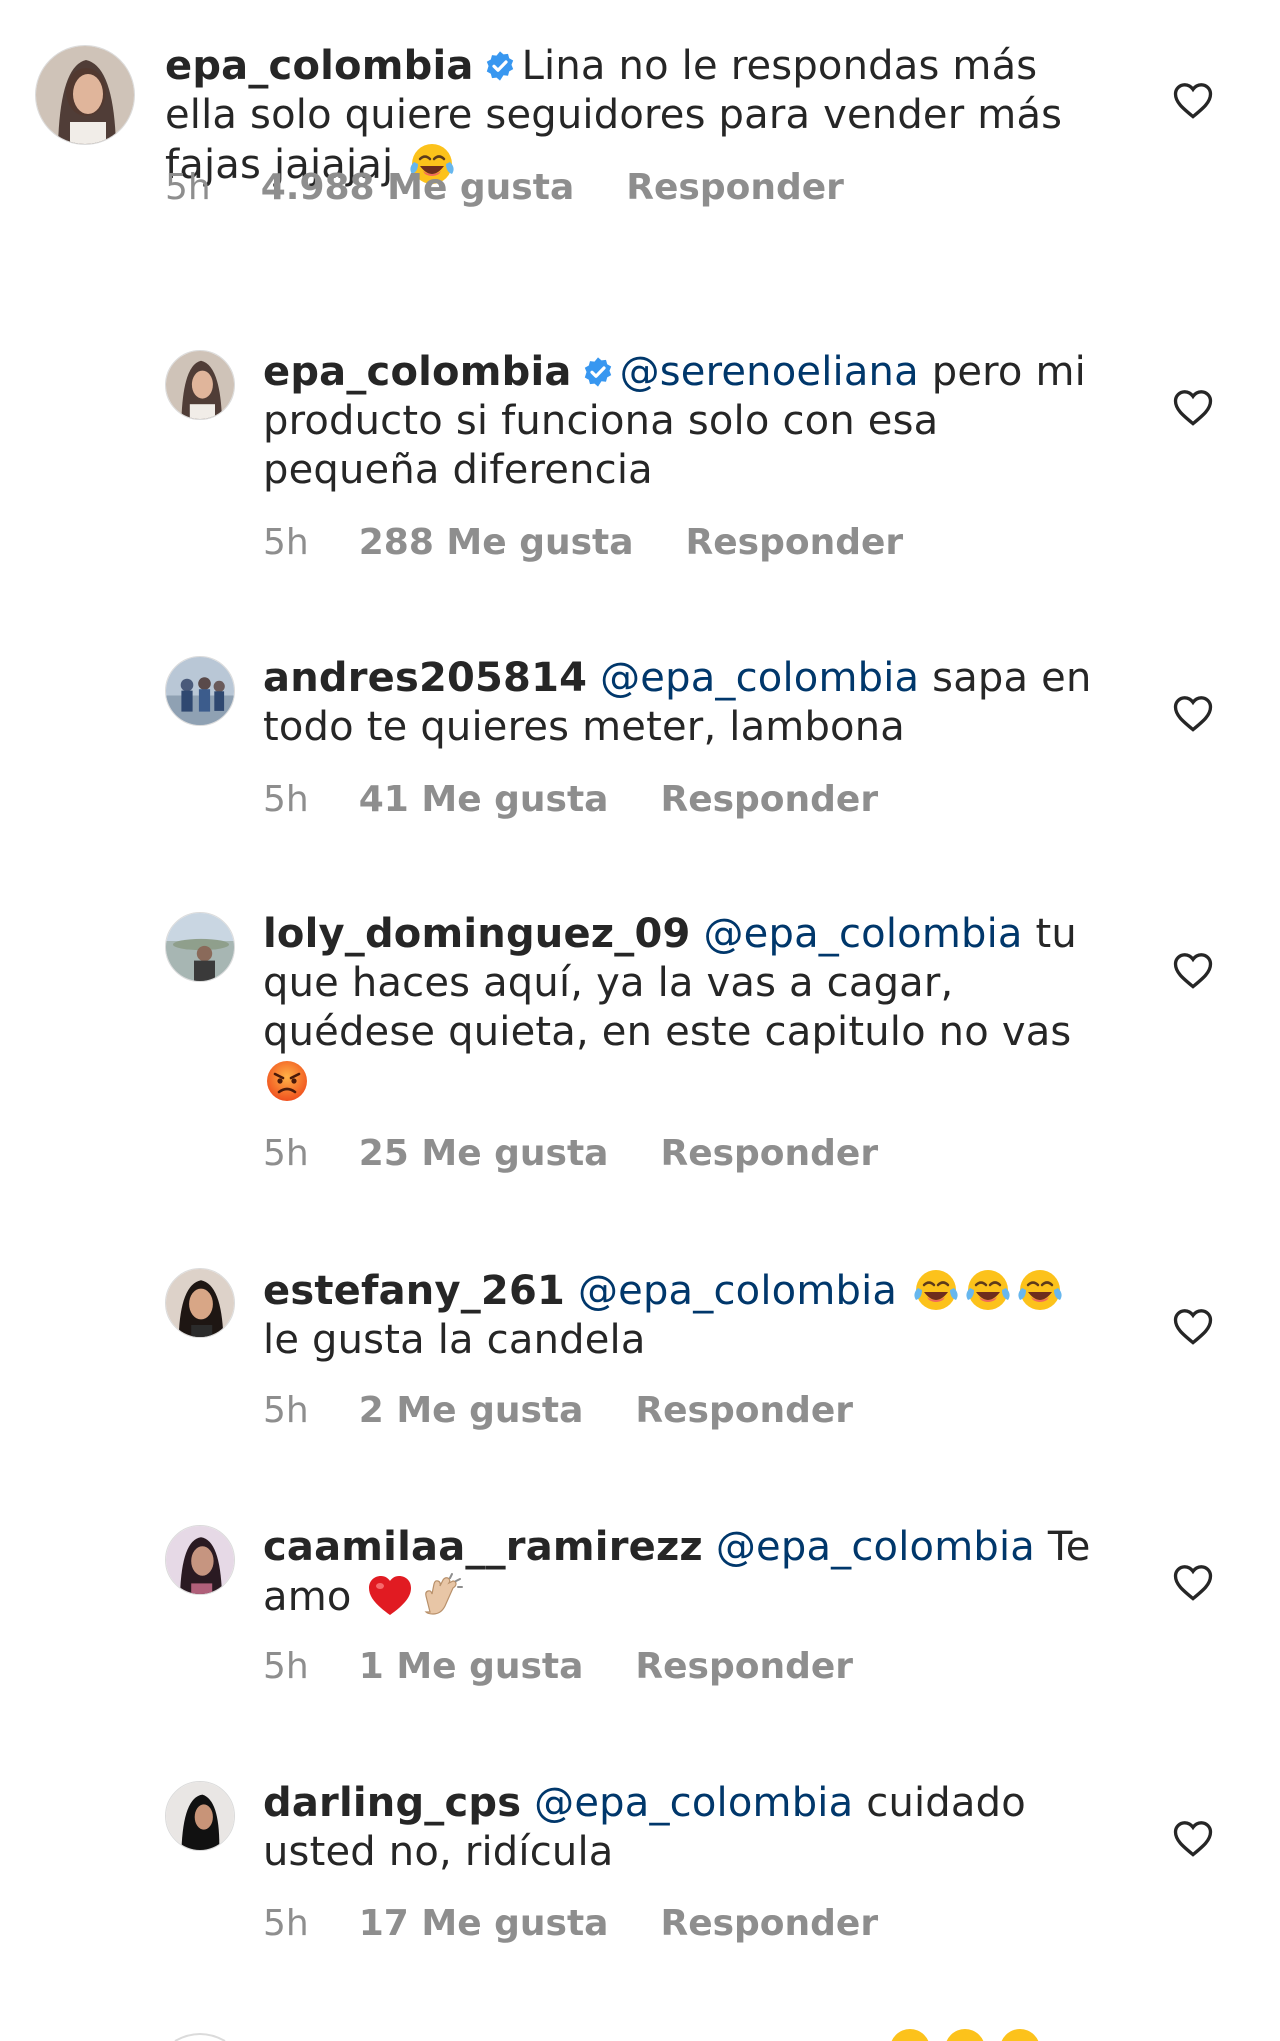 Image resolution: width=1280 pixels, height=2041 pixels. Describe the element at coordinates (484, 1153) in the screenshot. I see `comment-likes-count: 25 Me gusta` at that location.